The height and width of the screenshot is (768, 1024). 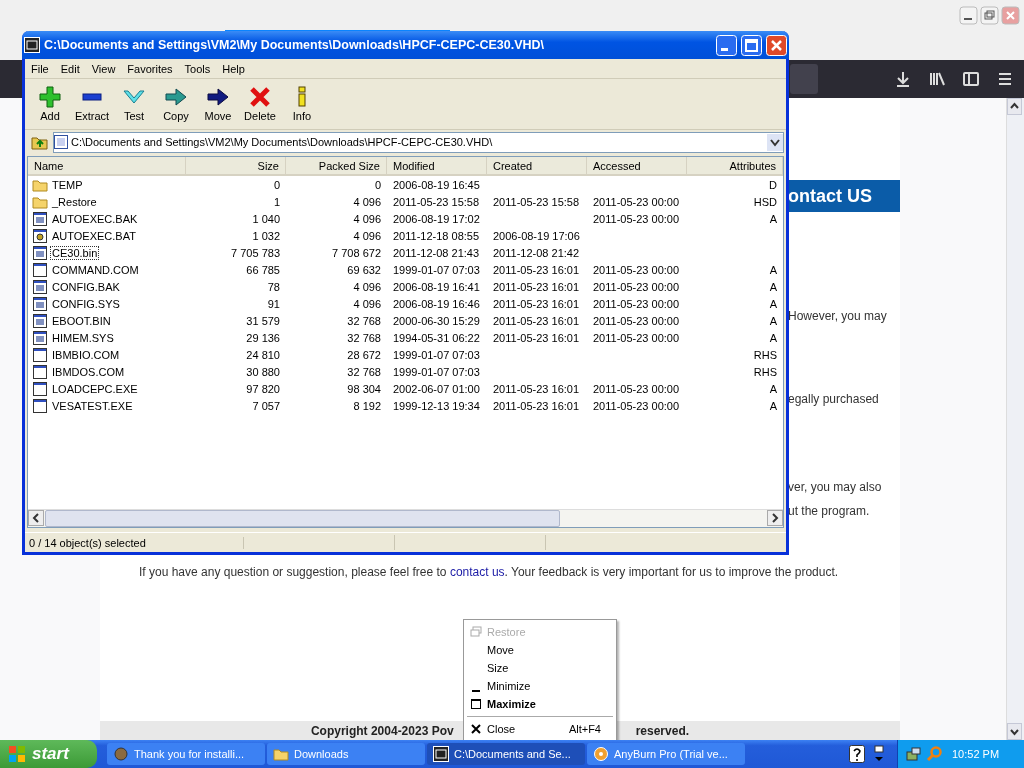 I want to click on file-name: VESATEST.EXE, so click(x=92, y=405).